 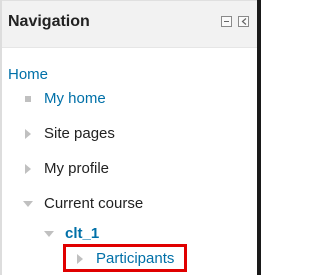 I want to click on nav-home-link: Home, so click(x=28, y=74).